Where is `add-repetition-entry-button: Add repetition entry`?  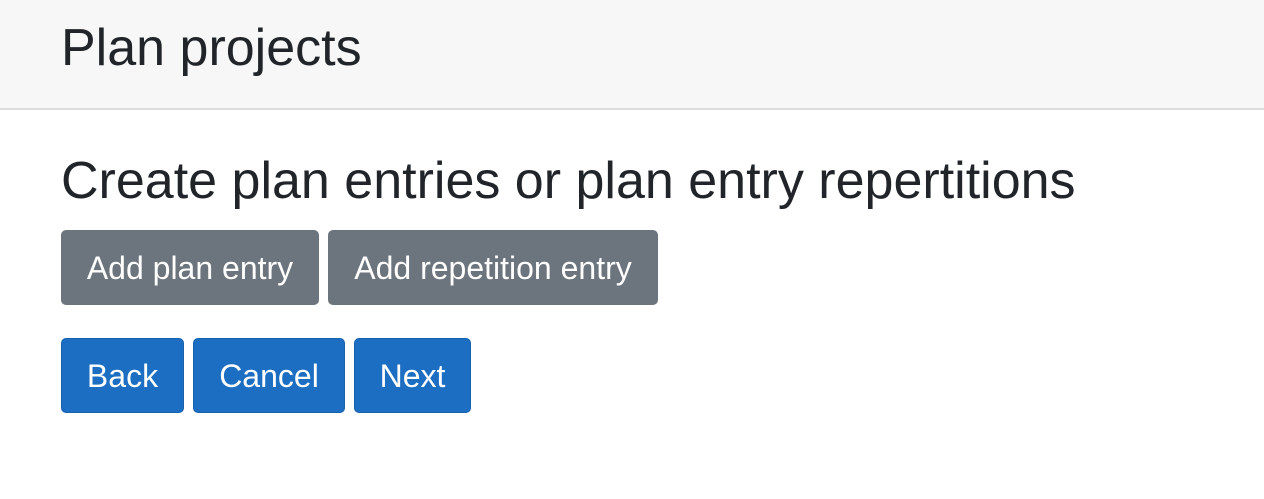 add-repetition-entry-button: Add repetition entry is located at coordinates (493, 267).